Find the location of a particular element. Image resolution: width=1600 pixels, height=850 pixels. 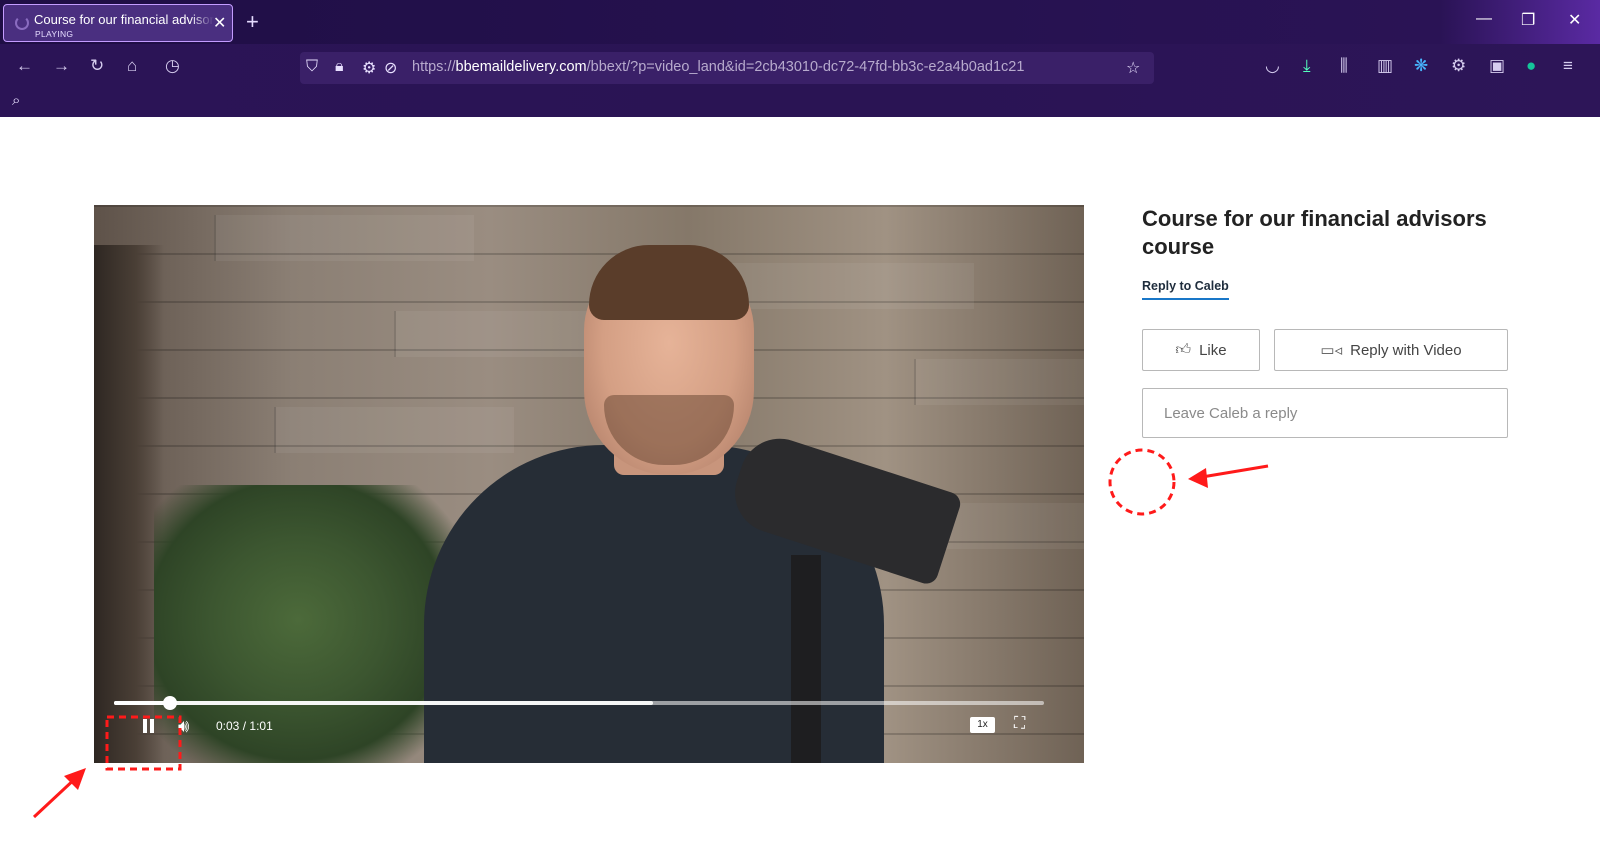

lock-icon: 🔒︎ is located at coordinates (339, 67).